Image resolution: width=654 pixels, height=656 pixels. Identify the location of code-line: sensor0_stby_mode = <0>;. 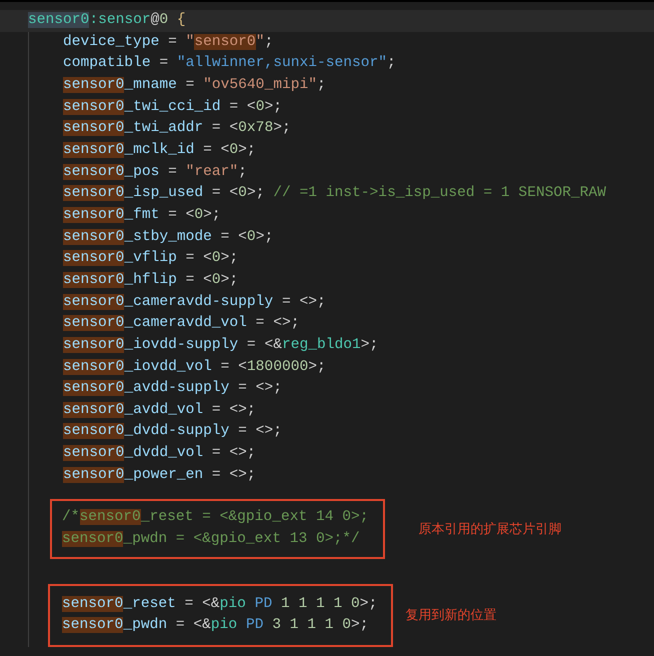
(168, 237).